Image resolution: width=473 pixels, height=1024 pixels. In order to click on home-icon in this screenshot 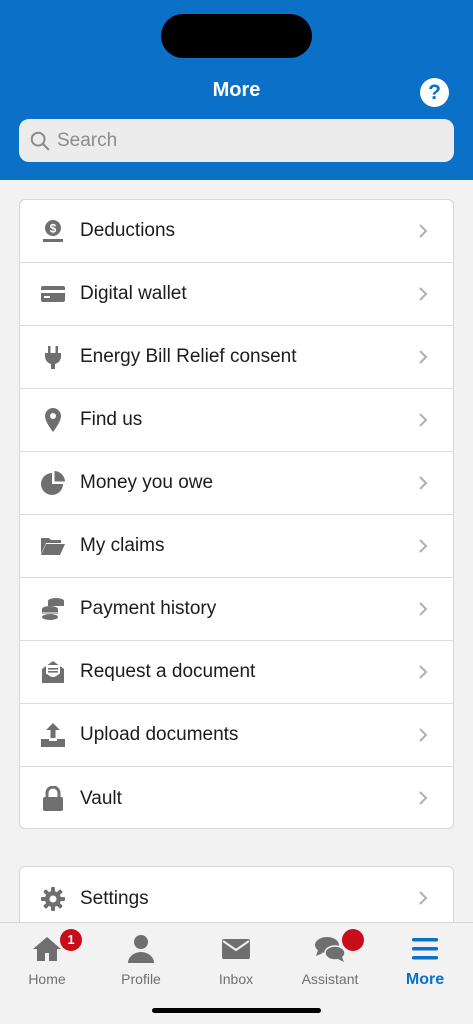, I will do `click(47, 949)`.